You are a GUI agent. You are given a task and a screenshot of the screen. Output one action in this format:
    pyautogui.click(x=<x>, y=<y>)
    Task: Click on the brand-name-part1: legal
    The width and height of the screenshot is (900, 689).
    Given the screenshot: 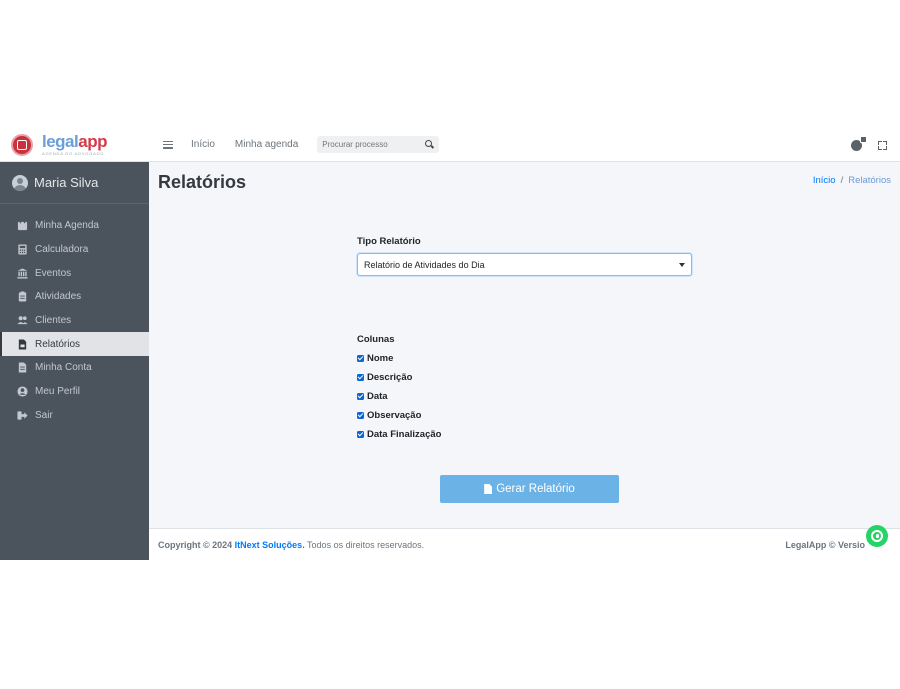 What is the action you would take?
    pyautogui.click(x=60, y=141)
    